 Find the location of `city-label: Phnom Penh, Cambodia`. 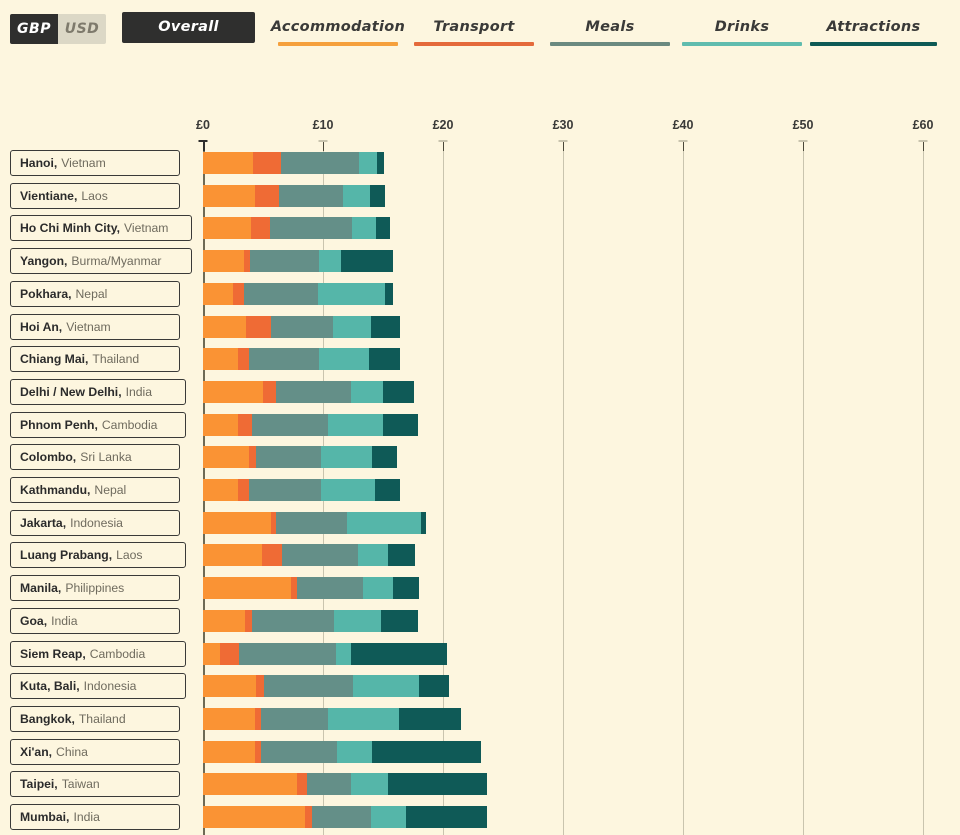

city-label: Phnom Penh, Cambodia is located at coordinates (98, 424).